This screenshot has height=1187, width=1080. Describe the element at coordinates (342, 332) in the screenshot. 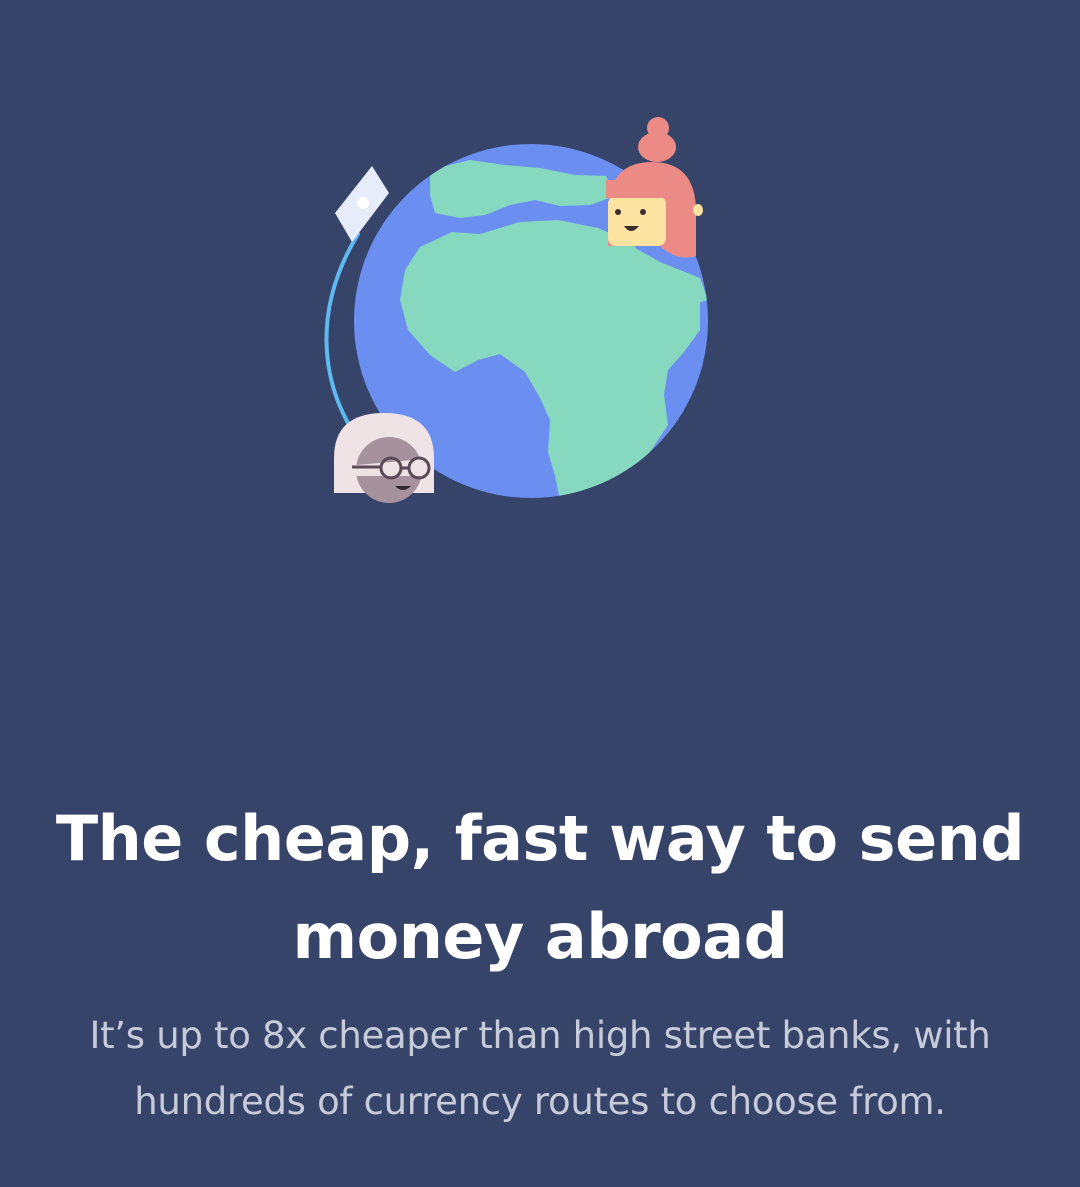

I see `orbit-path` at that location.